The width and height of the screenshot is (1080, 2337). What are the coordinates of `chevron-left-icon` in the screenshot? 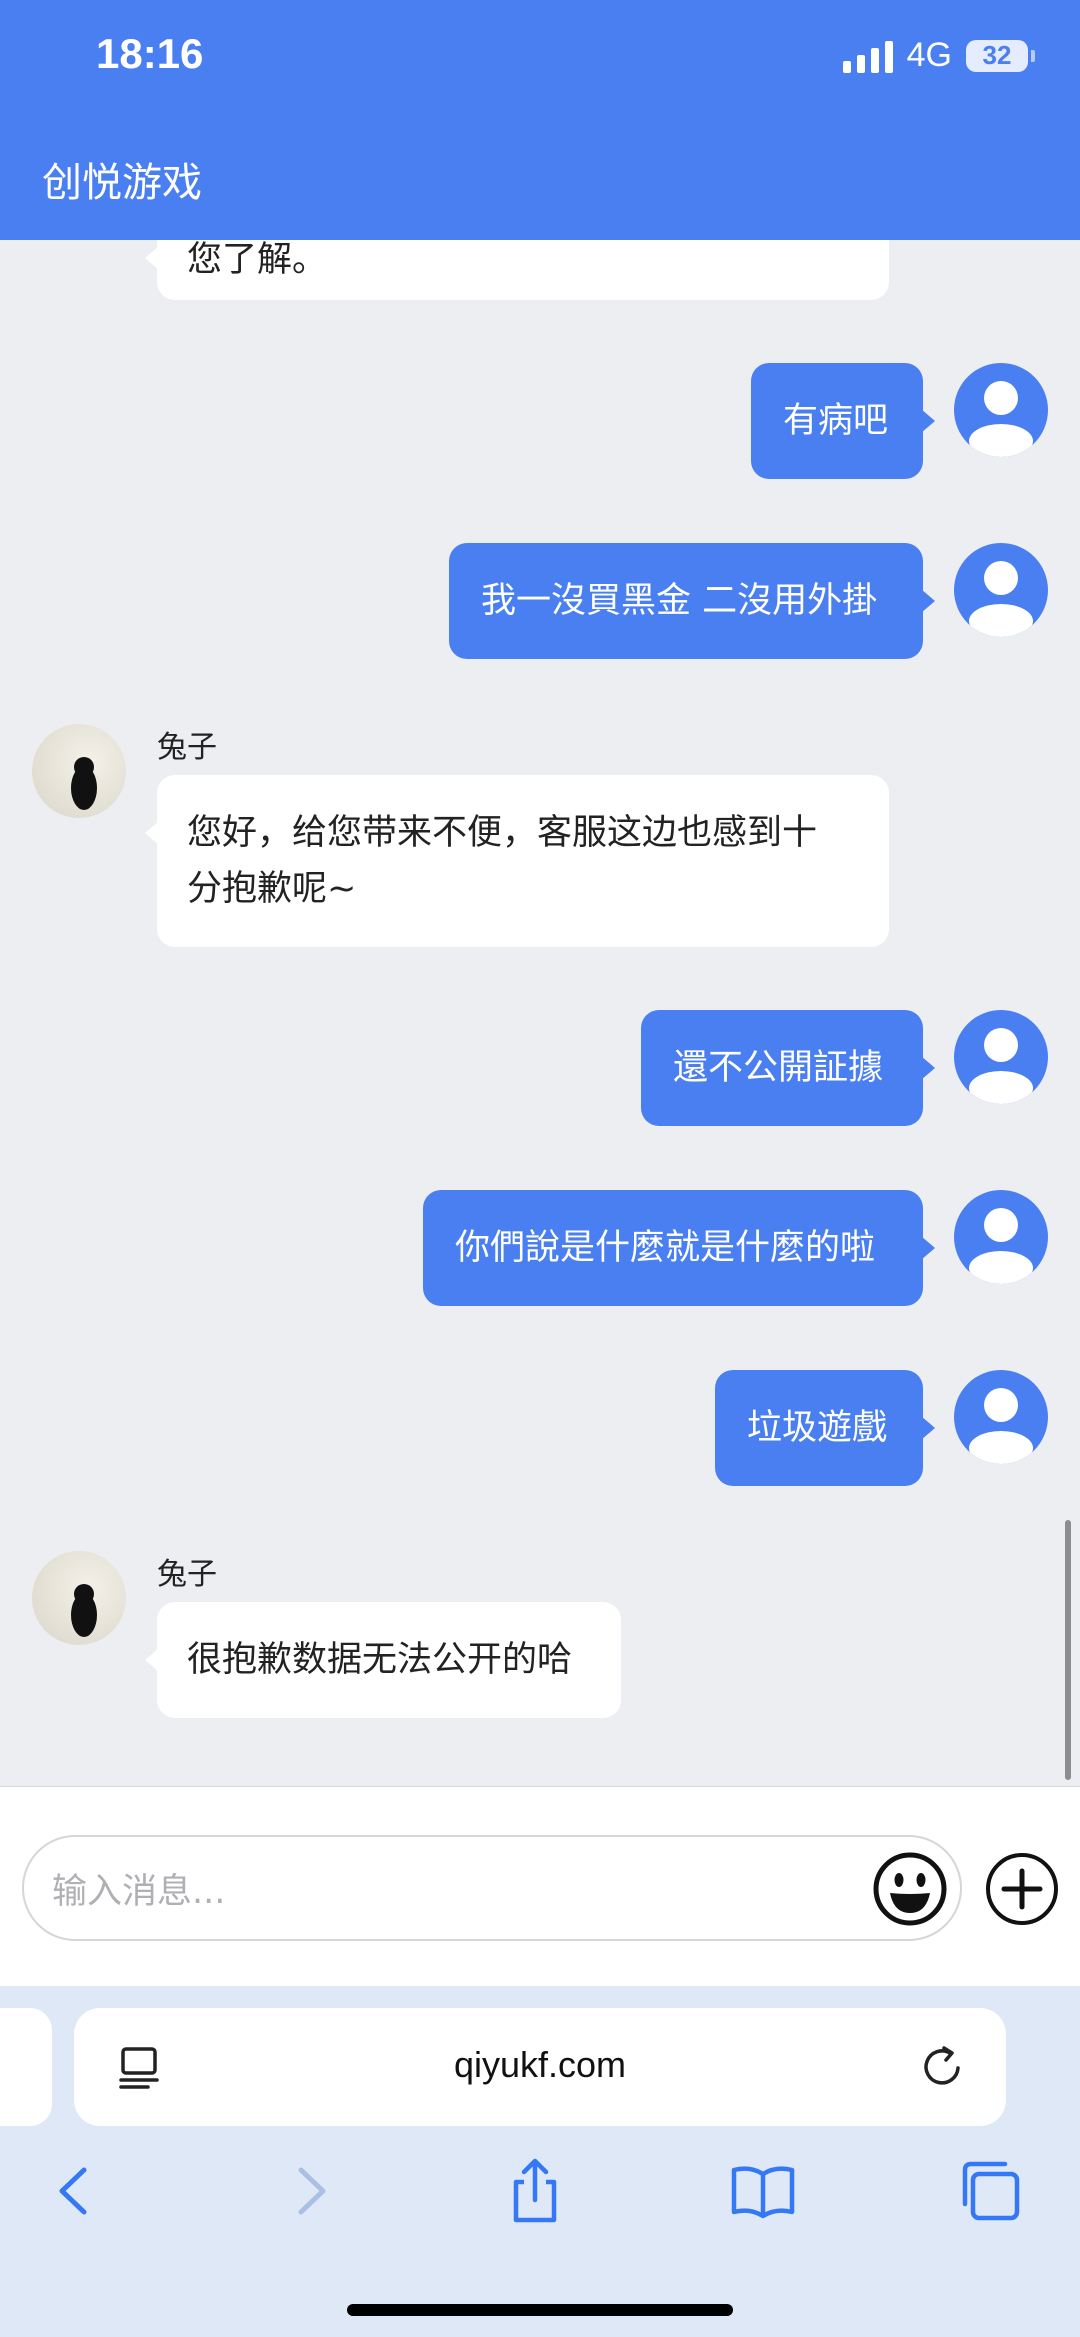 It's located at (73, 2191).